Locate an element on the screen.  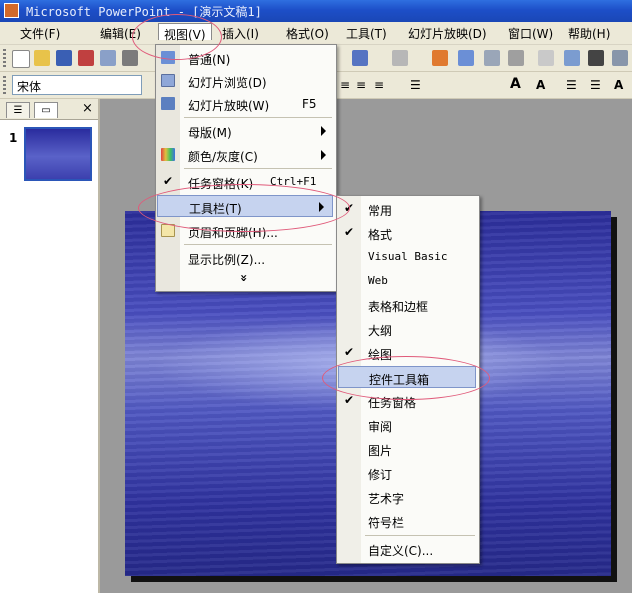
view-menu-item-master: 母版(M) is located at coordinates (245, 131).